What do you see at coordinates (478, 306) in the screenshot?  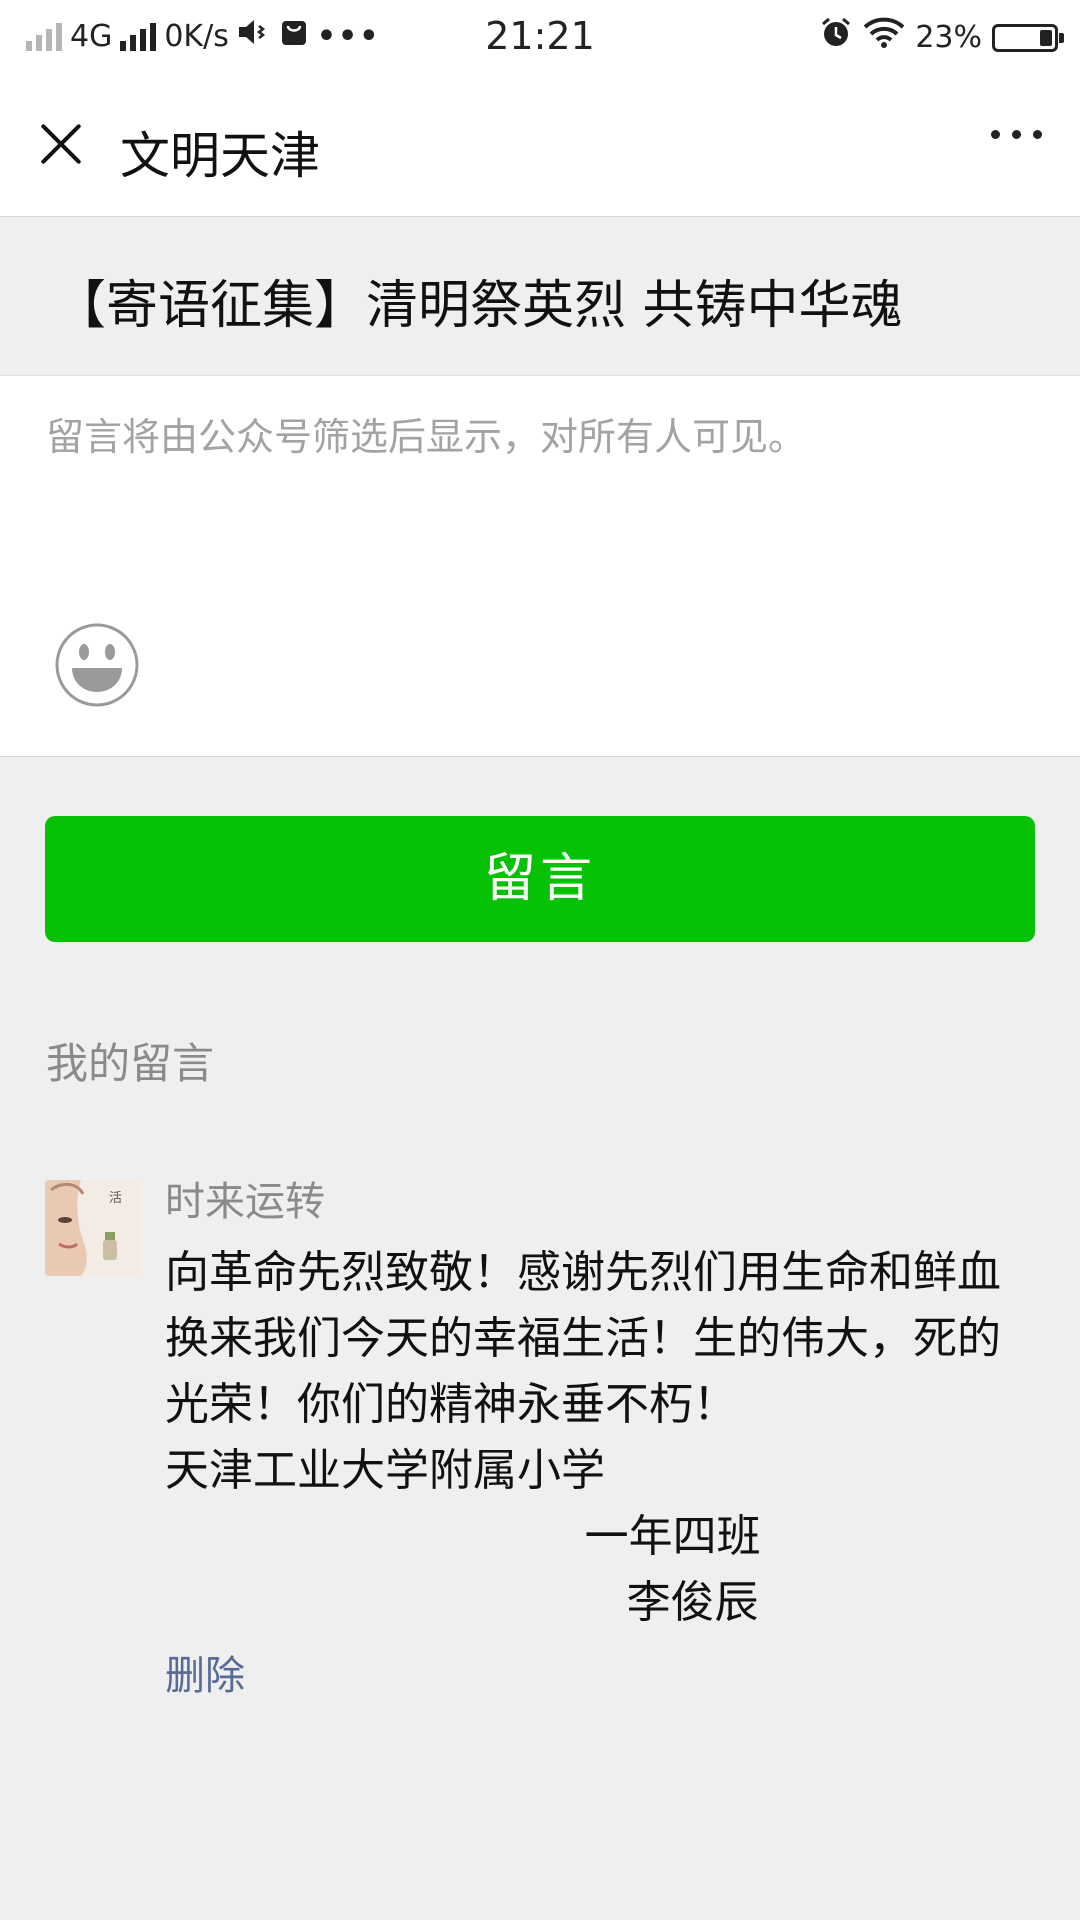 I see `article-title: 【寄语征集】清明祭英烈 共铸中华魂` at bounding box center [478, 306].